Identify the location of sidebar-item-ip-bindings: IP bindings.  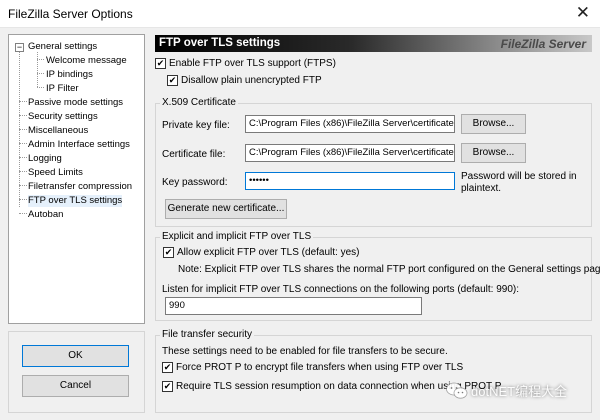
(69, 75).